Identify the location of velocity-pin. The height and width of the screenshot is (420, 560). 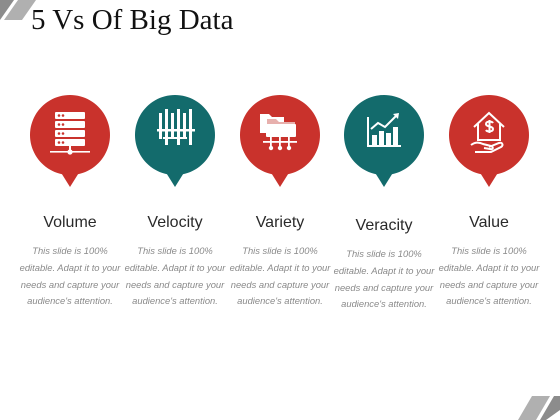
(175, 141).